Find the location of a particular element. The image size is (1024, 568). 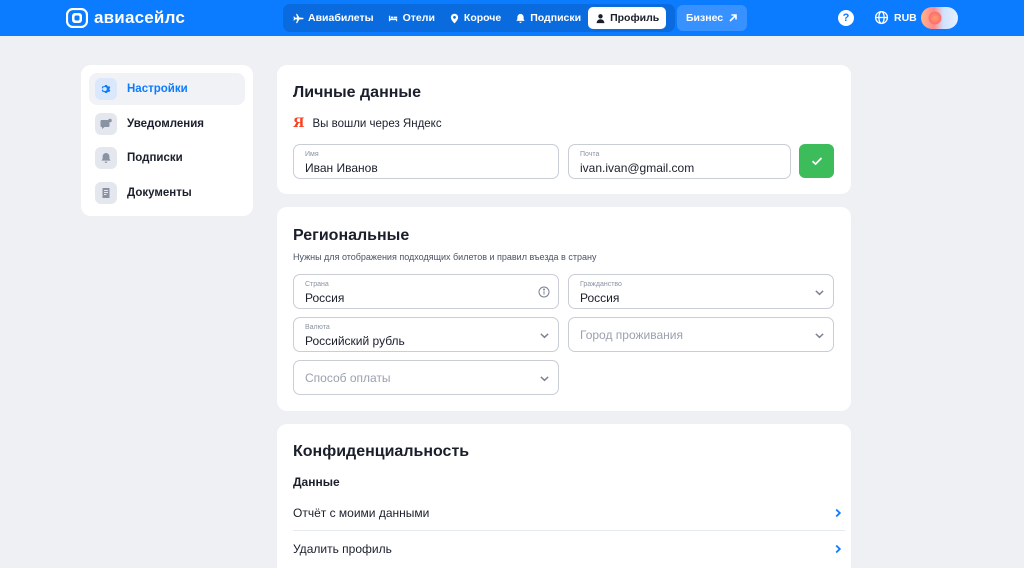

pin-icon is located at coordinates (454, 18).